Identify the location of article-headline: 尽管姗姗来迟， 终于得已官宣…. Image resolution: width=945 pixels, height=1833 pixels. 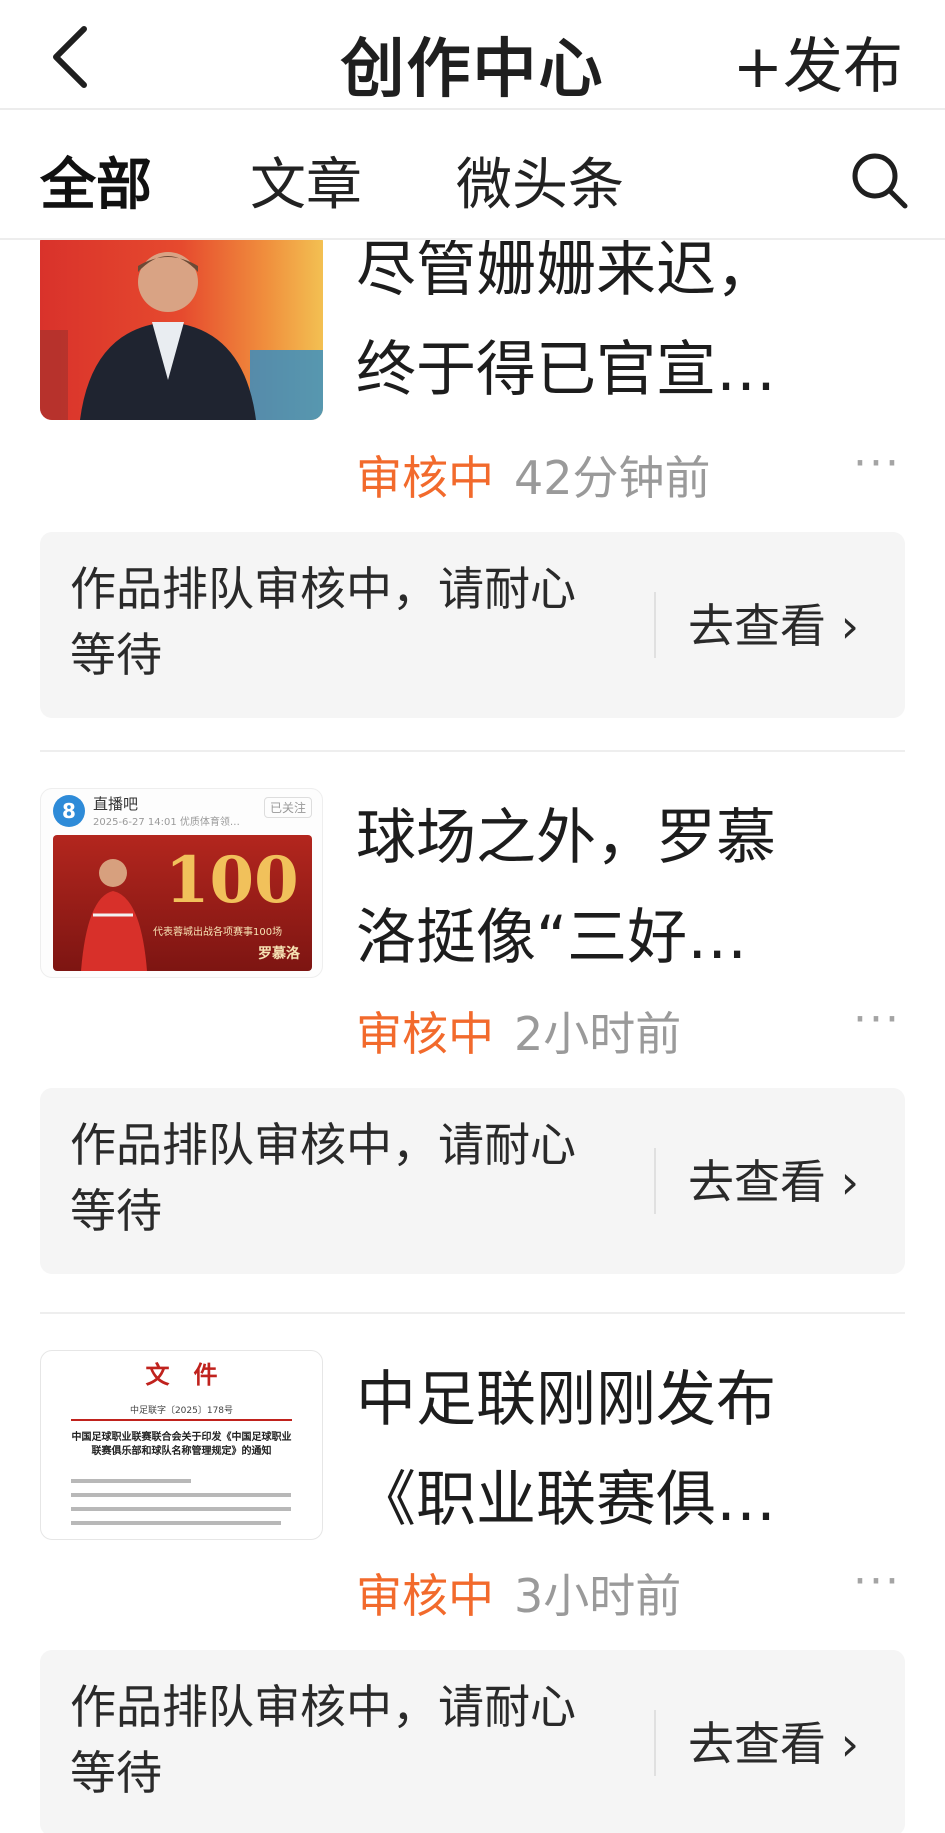
(626, 330).